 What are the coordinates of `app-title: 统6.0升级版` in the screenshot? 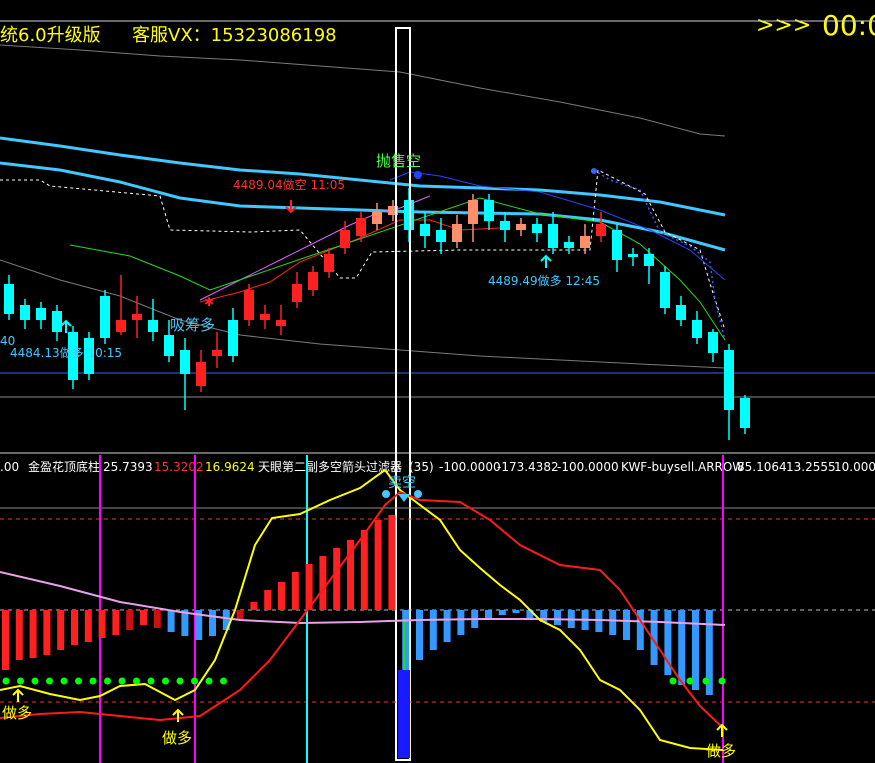 It's located at (50, 35).